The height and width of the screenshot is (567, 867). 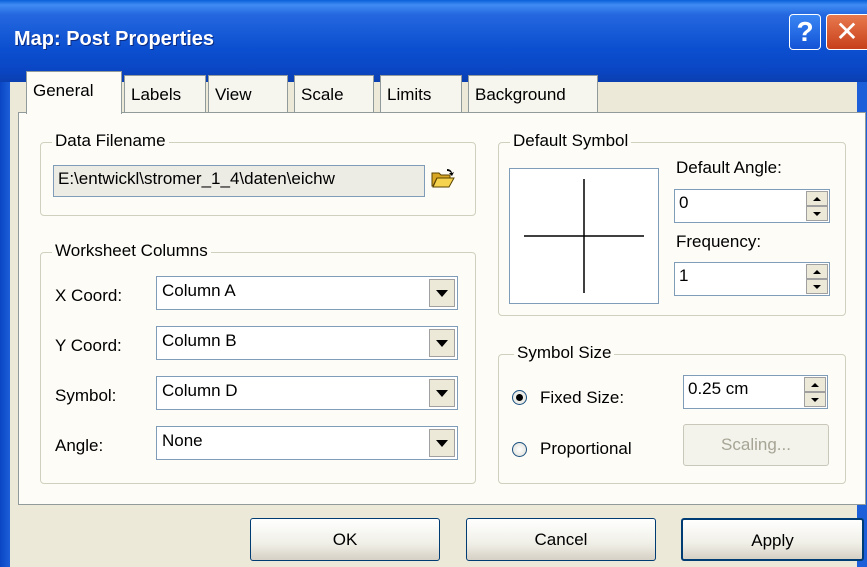 I want to click on window-title: Map: Post Properties, so click(x=114, y=39).